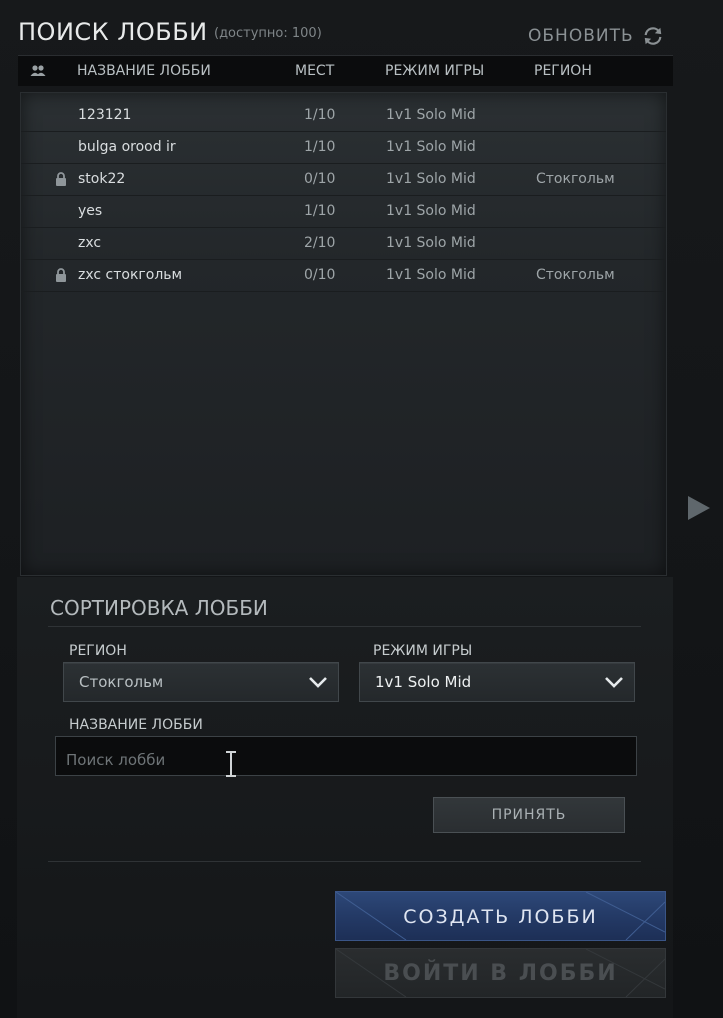 This screenshot has height=1018, width=723. I want to click on players-icon, so click(38, 71).